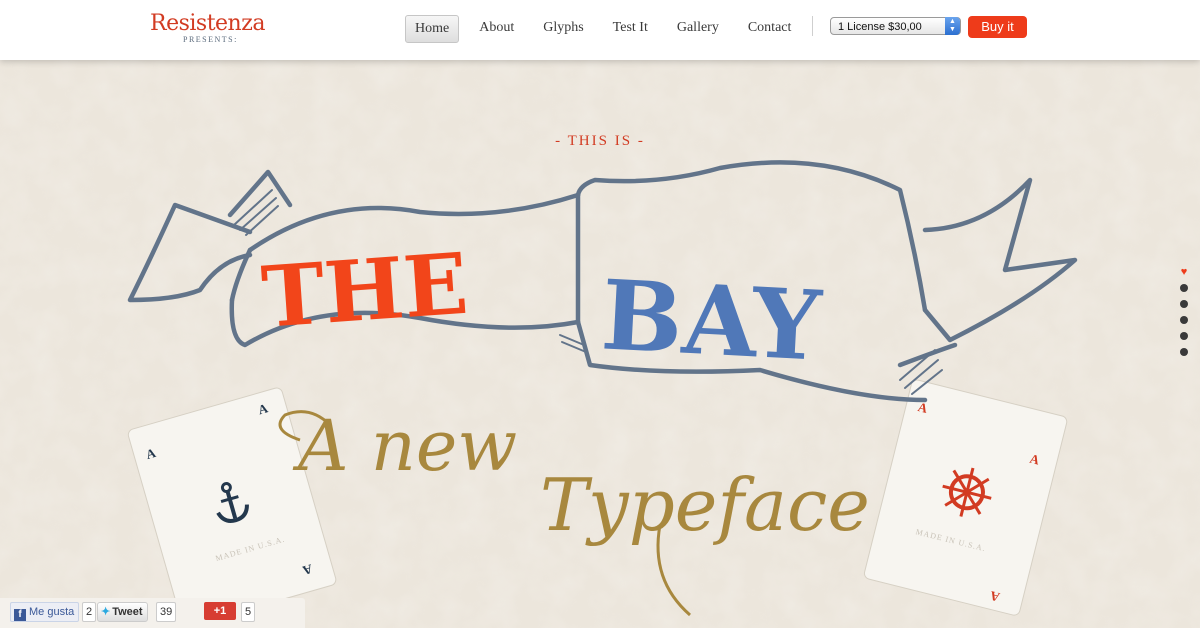  Describe the element at coordinates (770, 28) in the screenshot. I see `nav-contact: Contact` at that location.